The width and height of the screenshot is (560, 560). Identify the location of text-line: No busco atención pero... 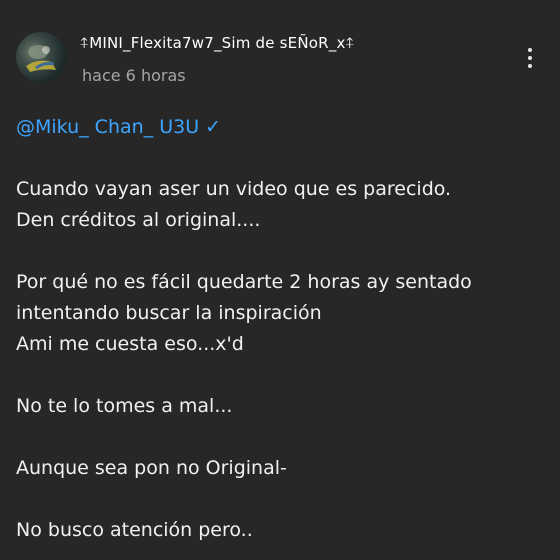
(134, 530).